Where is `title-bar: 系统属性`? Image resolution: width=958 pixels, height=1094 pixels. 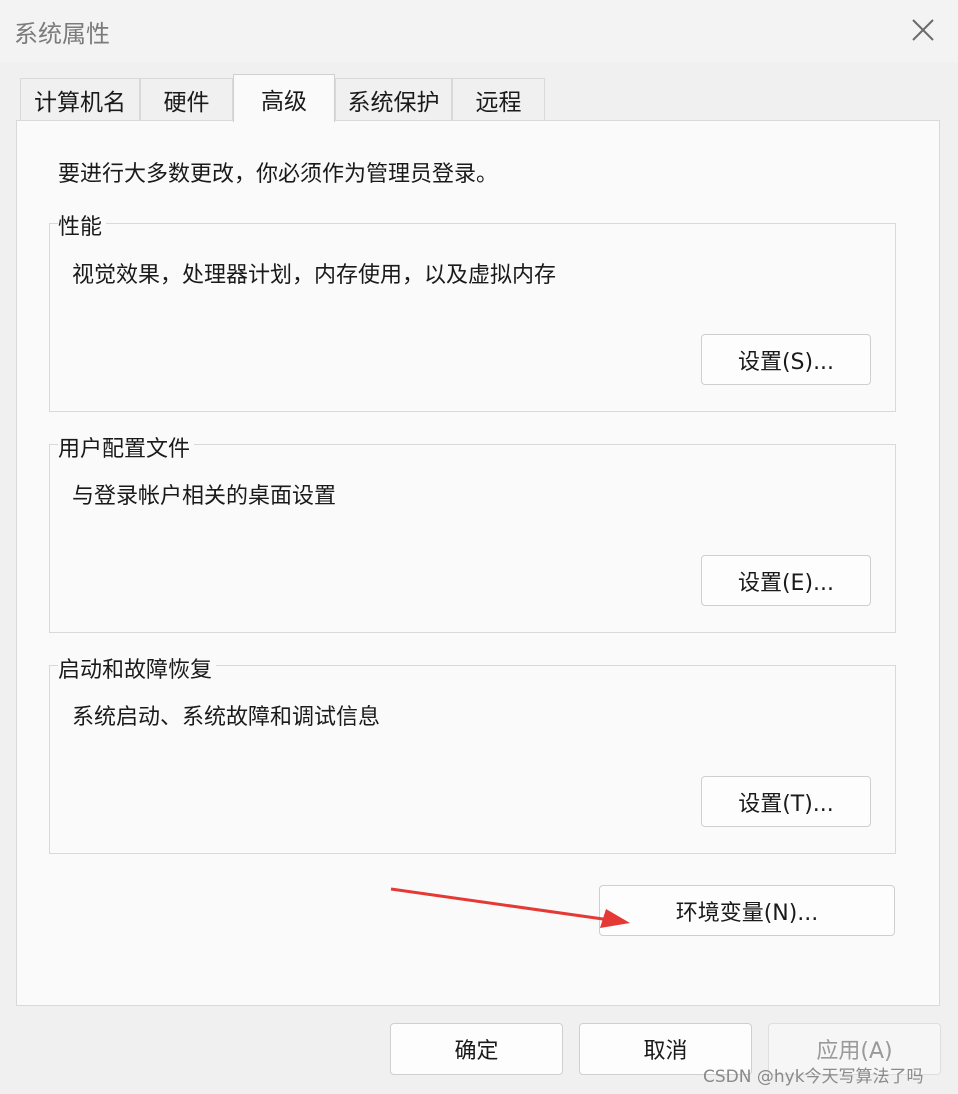 title-bar: 系统属性 is located at coordinates (479, 31).